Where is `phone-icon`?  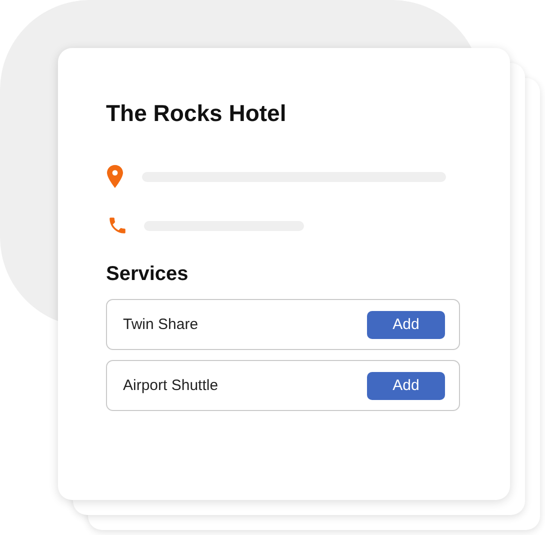
phone-icon is located at coordinates (117, 225).